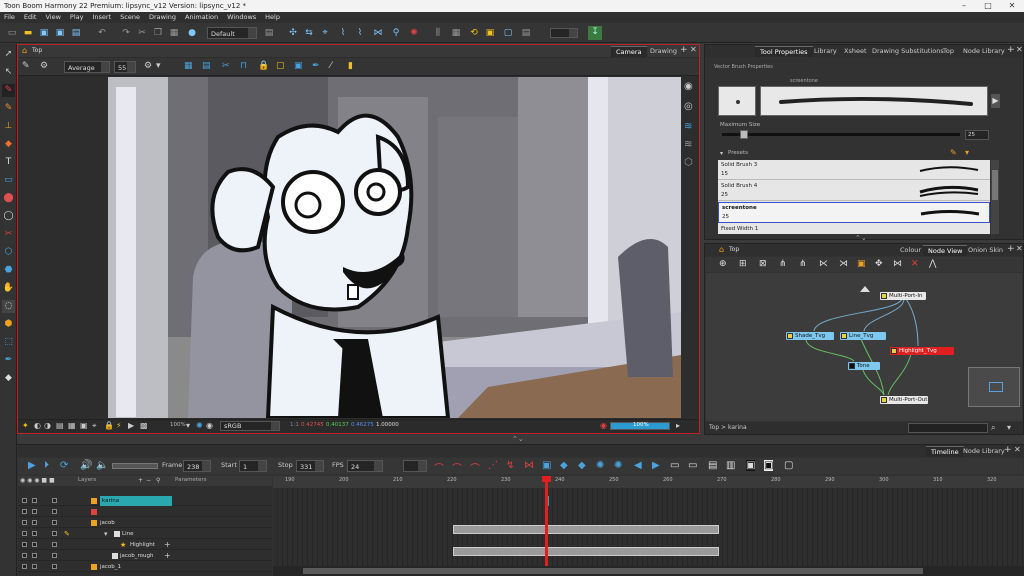 This screenshot has height=576, width=1024. I want to click on multi-port-out-node: Multi-Port-Out, so click(904, 400).